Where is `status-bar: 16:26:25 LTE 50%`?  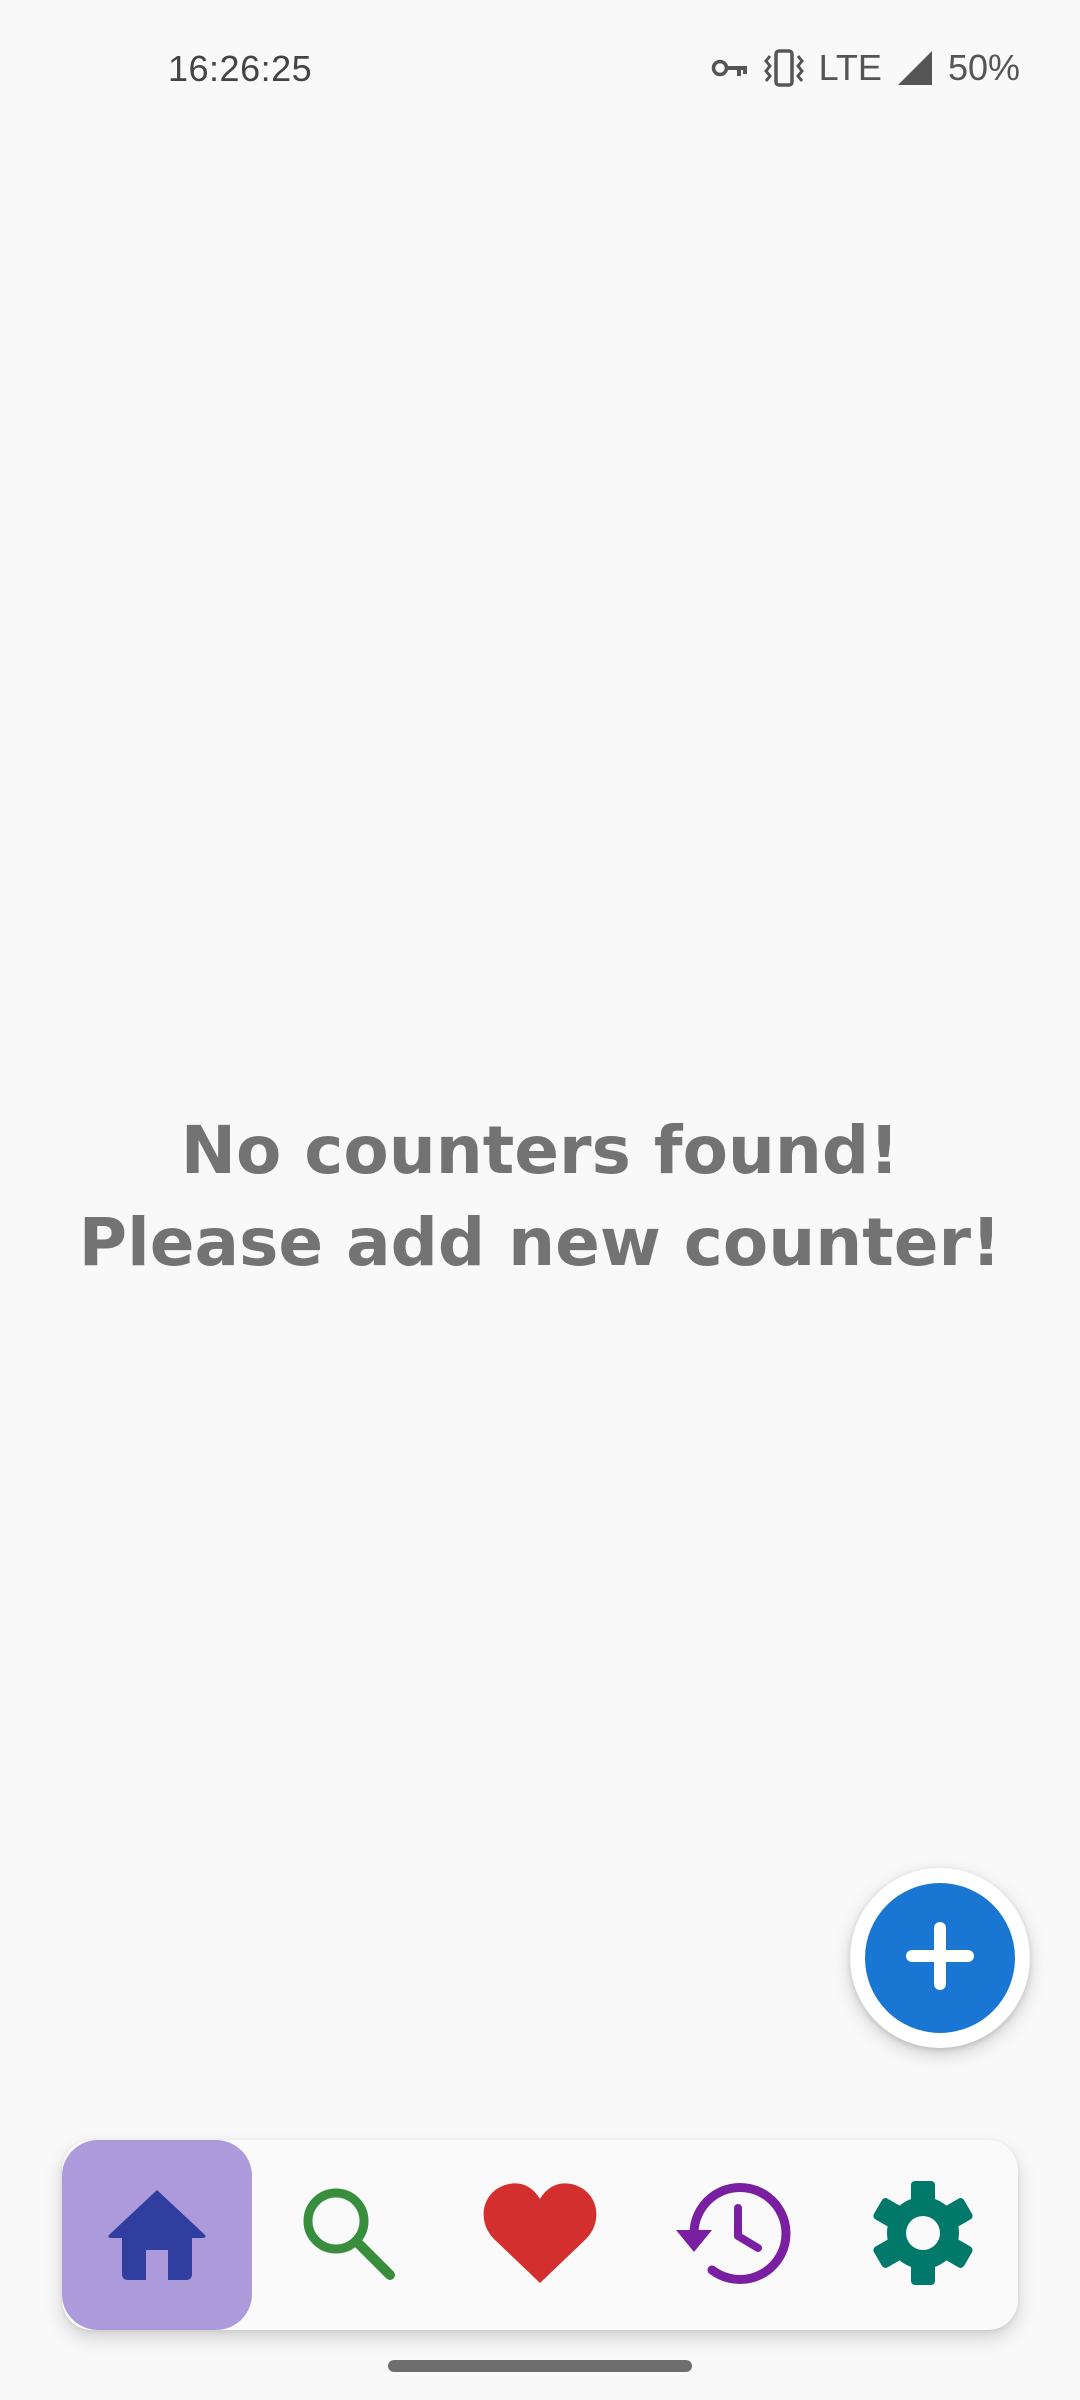
status-bar: 16:26:25 LTE 50% is located at coordinates (540, 70).